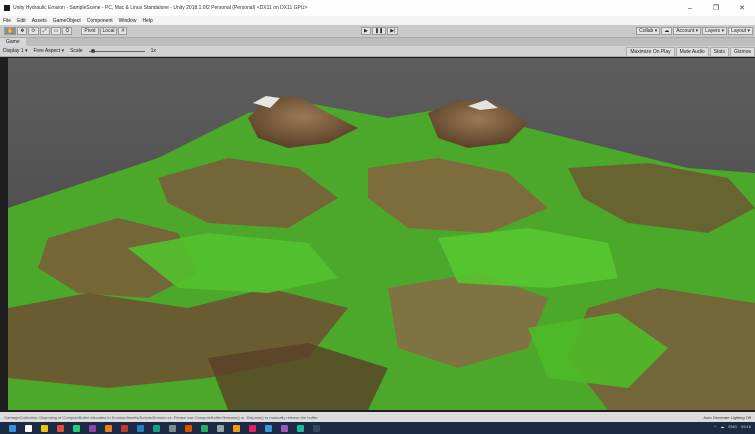 The width and height of the screenshot is (755, 434). Describe the element at coordinates (393, 31) in the screenshot. I see `step-button: ▶|` at that location.